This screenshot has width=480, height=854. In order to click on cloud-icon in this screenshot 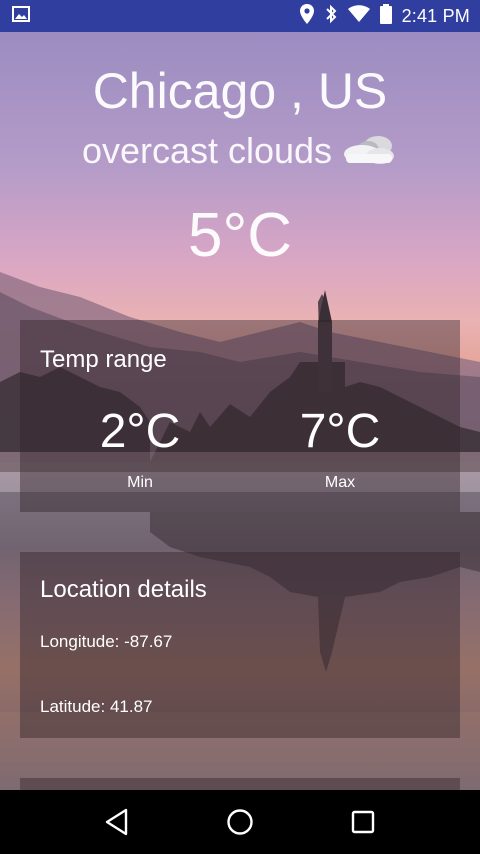, I will do `click(369, 151)`.